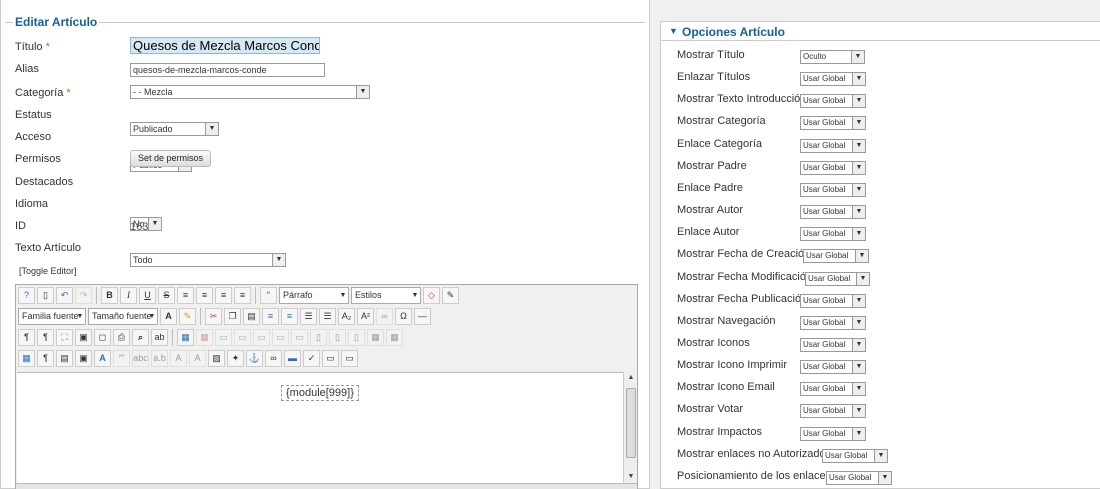 The height and width of the screenshot is (489, 1100). What do you see at coordinates (261, 337) in the screenshot?
I see `row-props-icon: ▭` at bounding box center [261, 337].